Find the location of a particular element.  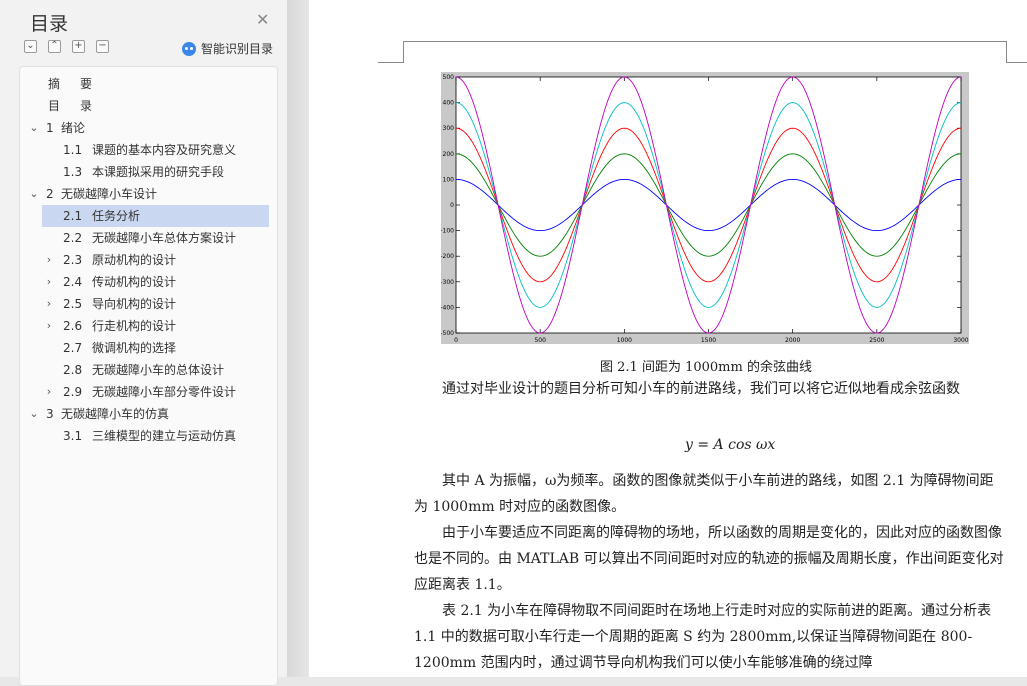

toc-item-label: 原动机构的设计 is located at coordinates (134, 260).